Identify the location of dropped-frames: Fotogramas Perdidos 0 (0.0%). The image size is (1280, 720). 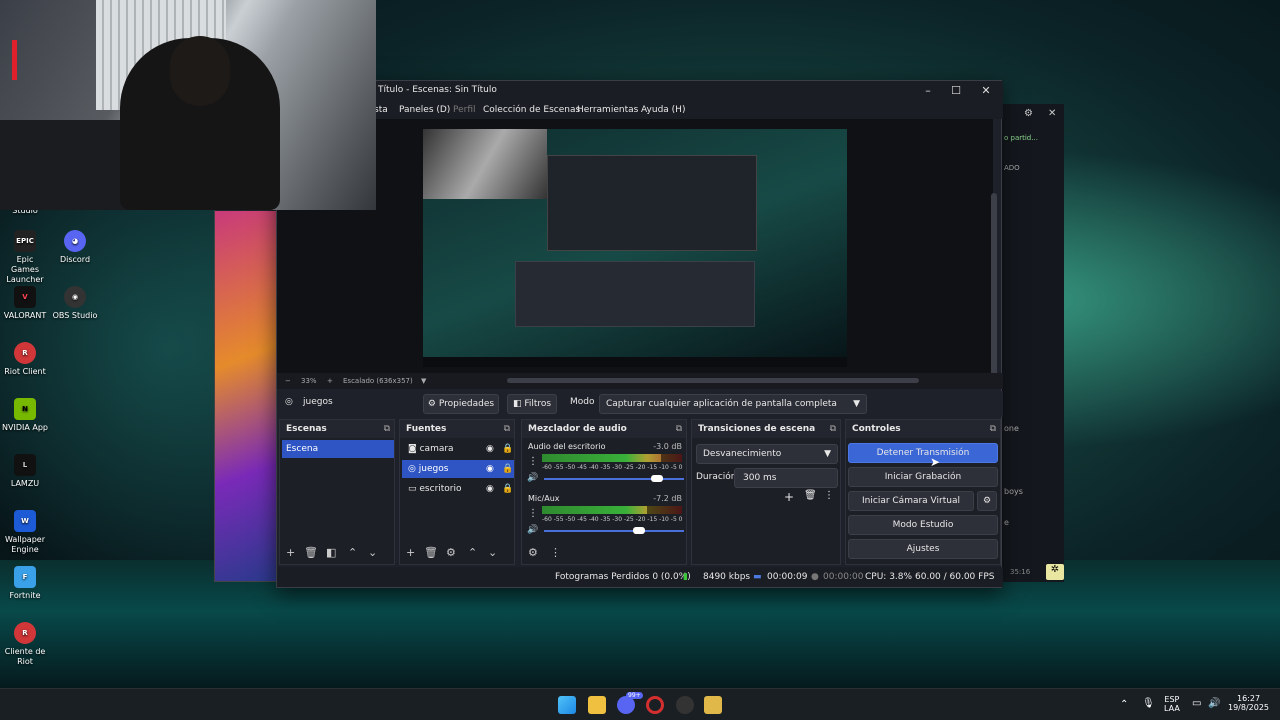
(623, 577).